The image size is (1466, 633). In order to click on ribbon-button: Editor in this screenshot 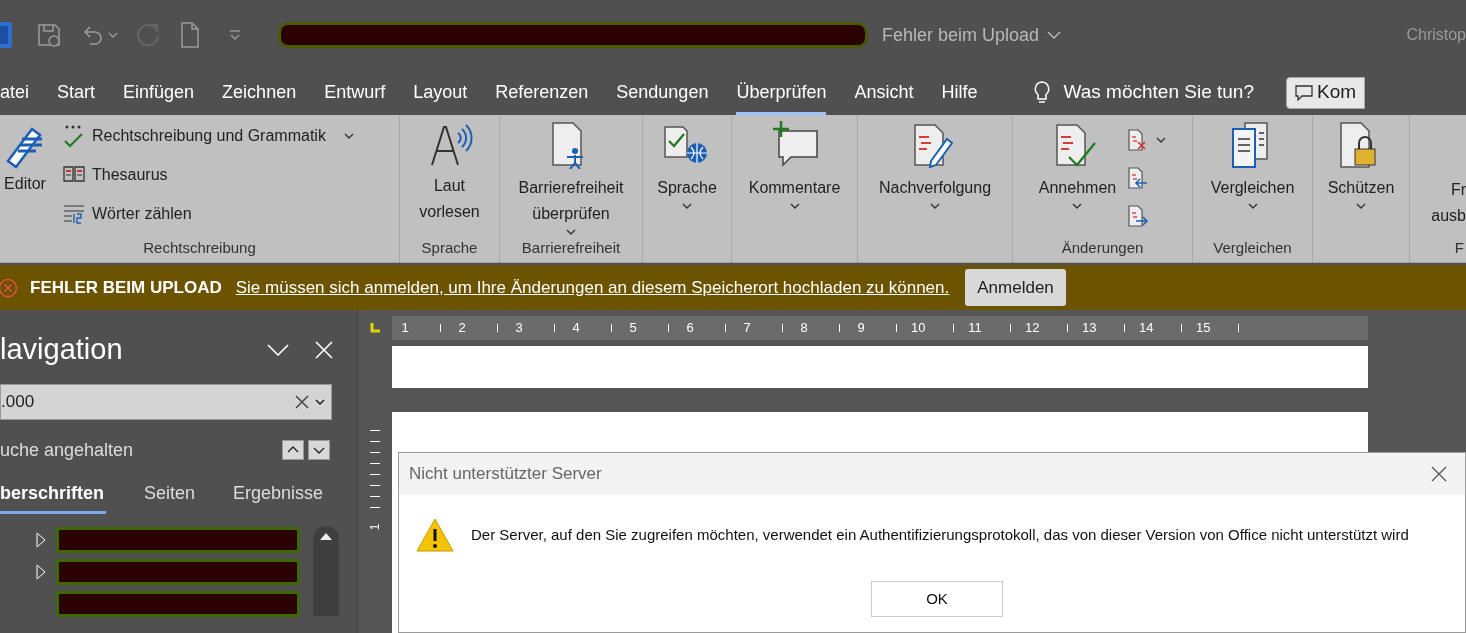, I will do `click(25, 159)`.